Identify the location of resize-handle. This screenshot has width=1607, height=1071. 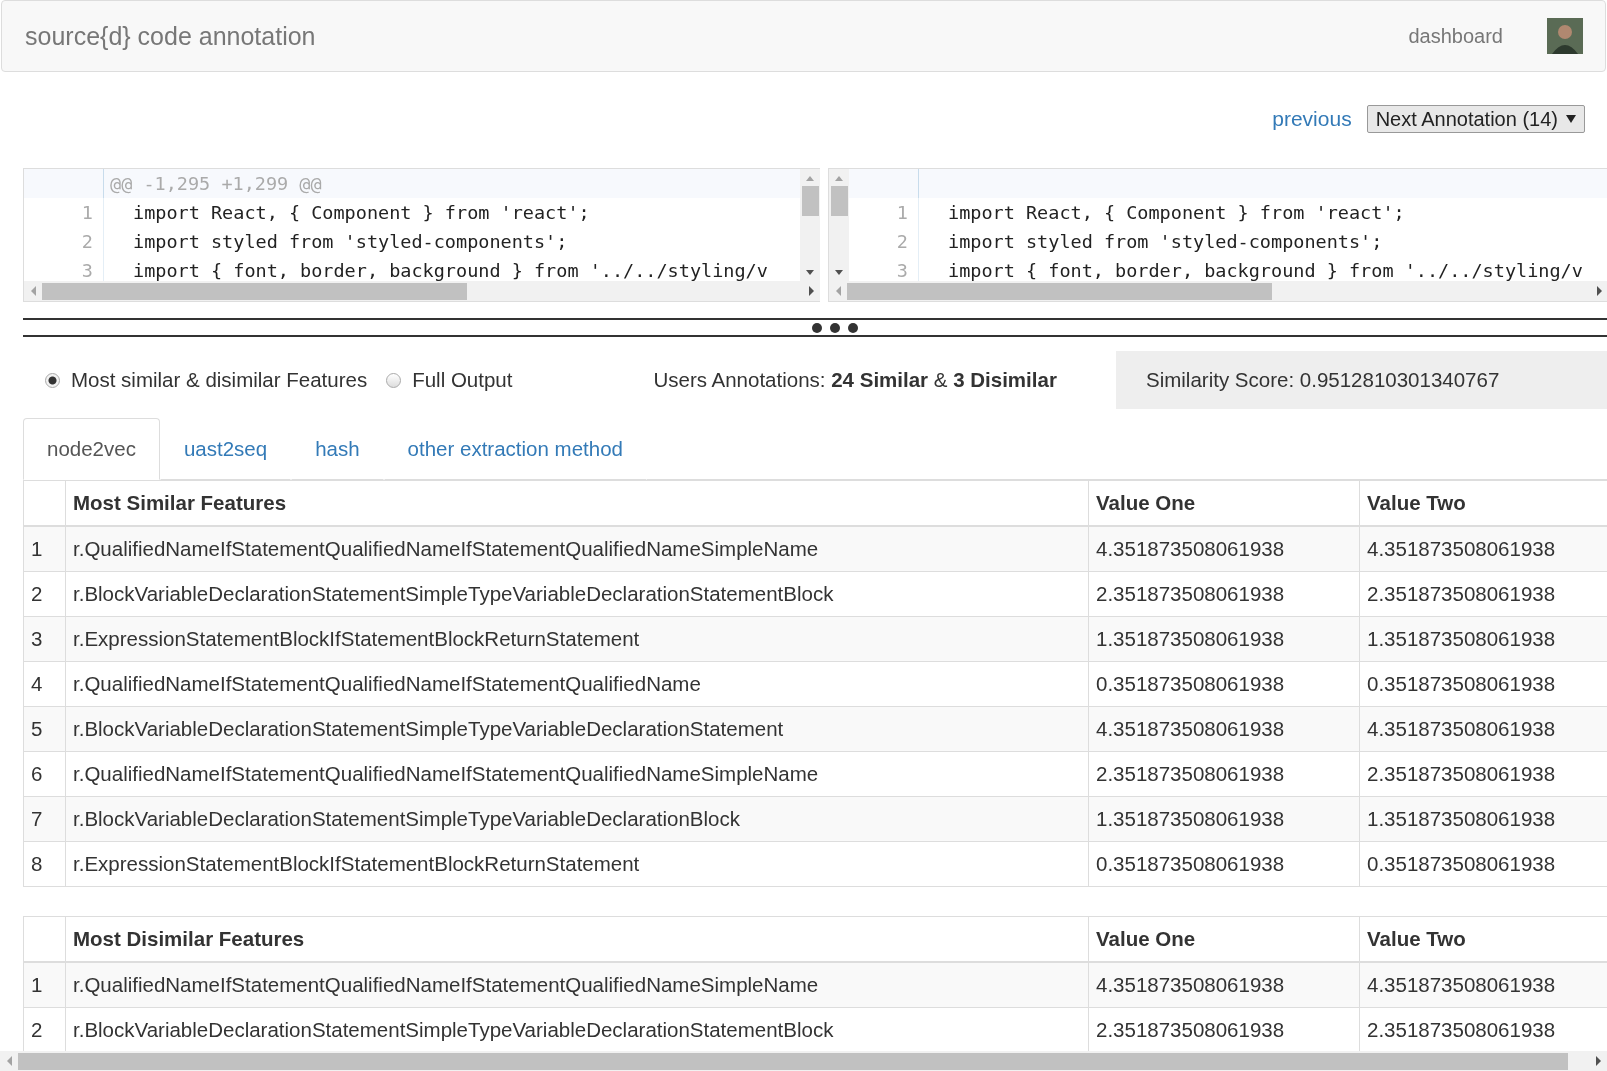
(815, 327).